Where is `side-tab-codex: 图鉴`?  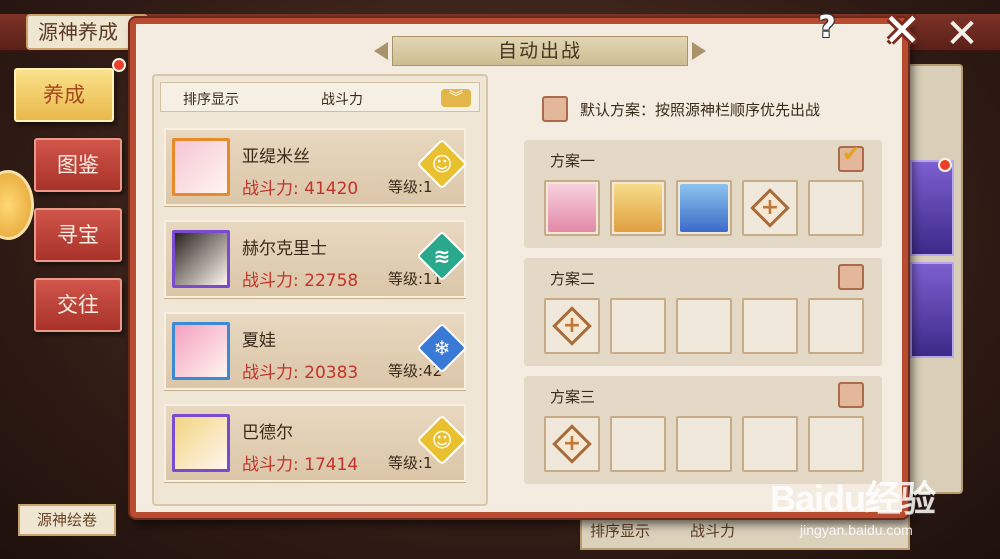
side-tab-codex: 图鉴 is located at coordinates (78, 165).